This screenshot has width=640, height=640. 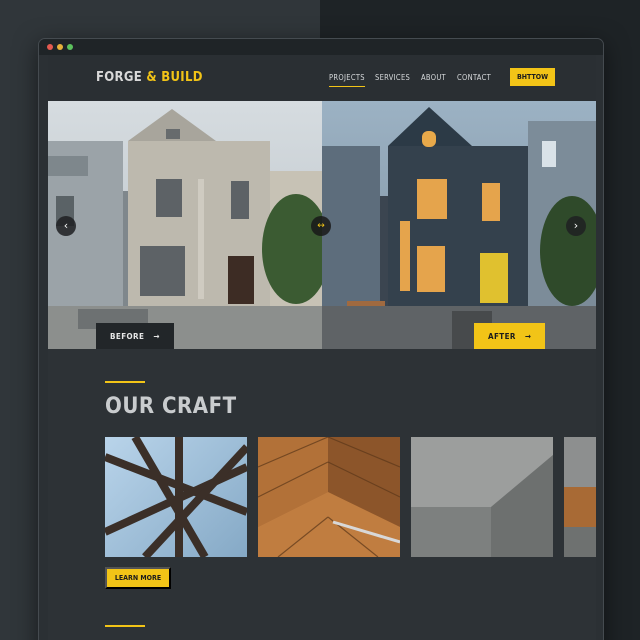 I want to click on wood-concrete-image, so click(x=580, y=497).